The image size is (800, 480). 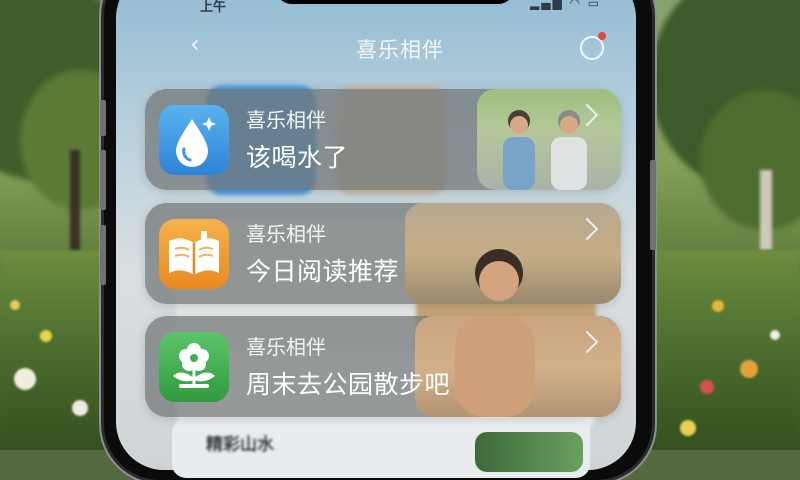 What do you see at coordinates (348, 384) in the screenshot?
I see `notification-message: 周末去公园散步吧` at bounding box center [348, 384].